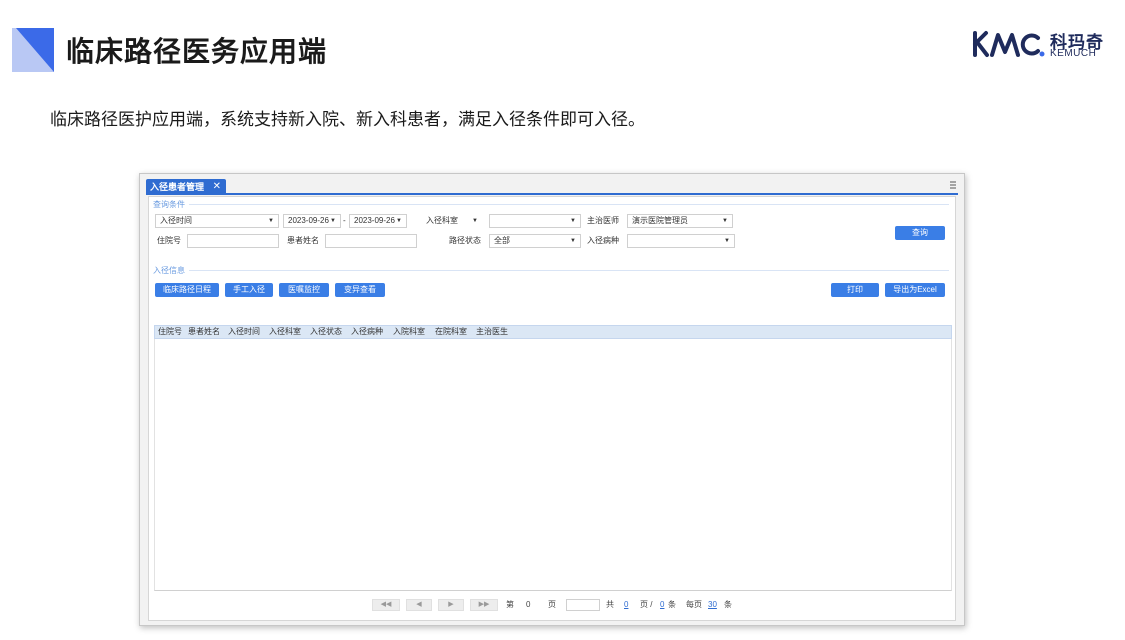 The width and height of the screenshot is (1125, 640). I want to click on total-pages: 0, so click(626, 604).